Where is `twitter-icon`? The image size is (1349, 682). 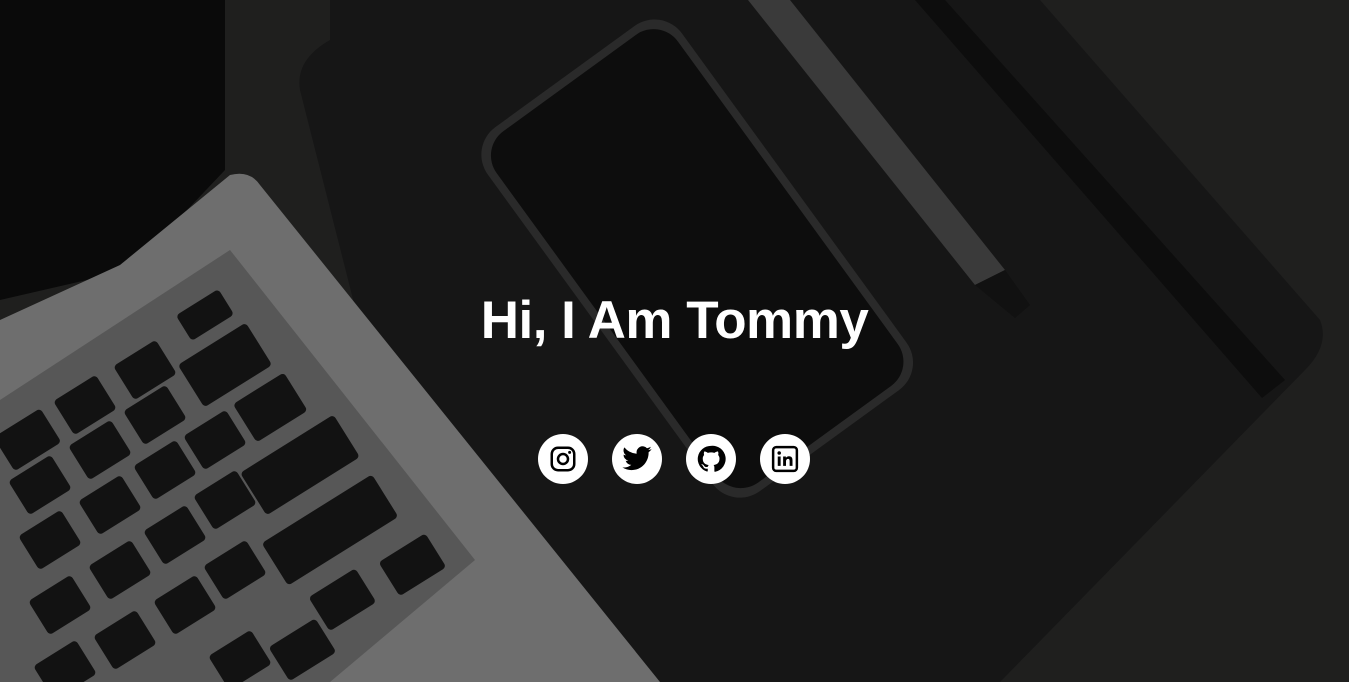 twitter-icon is located at coordinates (637, 458).